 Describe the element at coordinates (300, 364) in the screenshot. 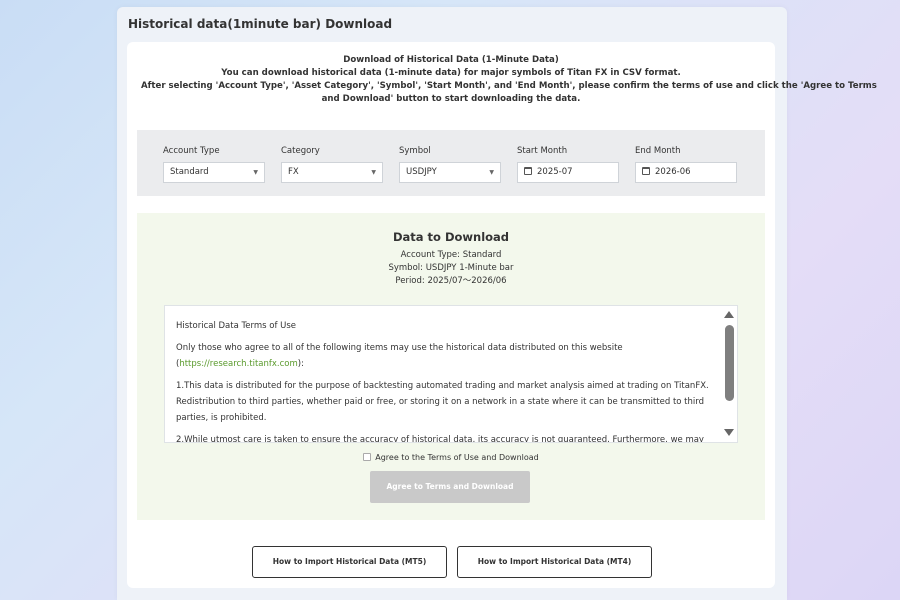

I see `terms-intro-end: ):` at that location.